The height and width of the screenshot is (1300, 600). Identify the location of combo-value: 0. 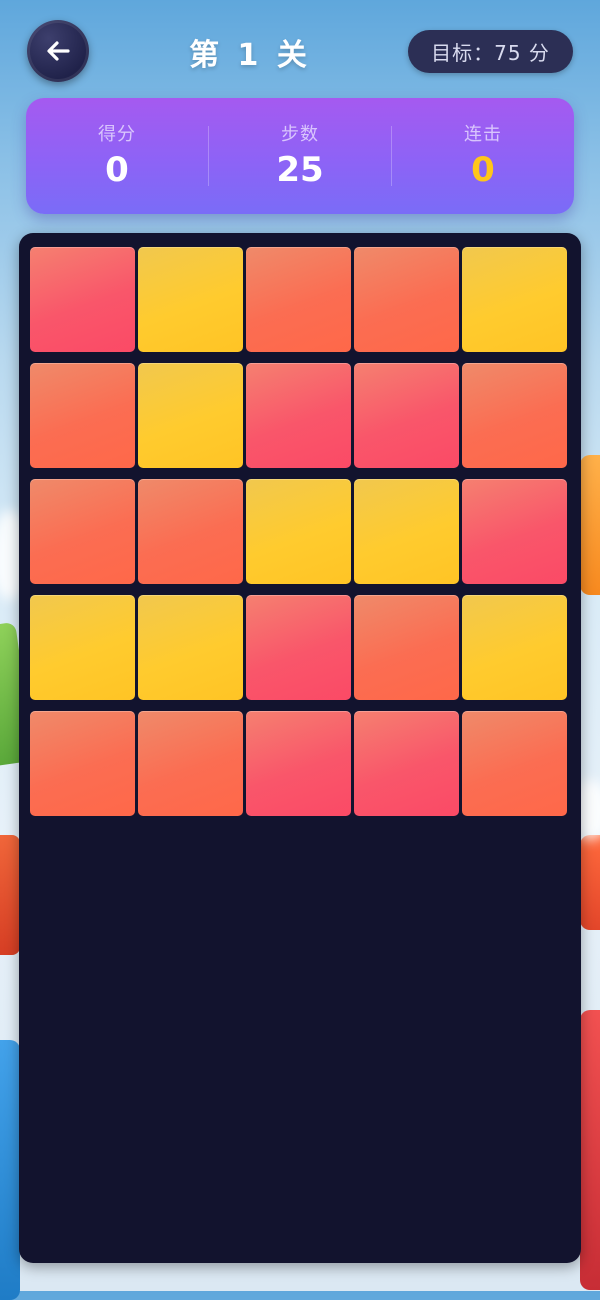
(483, 170).